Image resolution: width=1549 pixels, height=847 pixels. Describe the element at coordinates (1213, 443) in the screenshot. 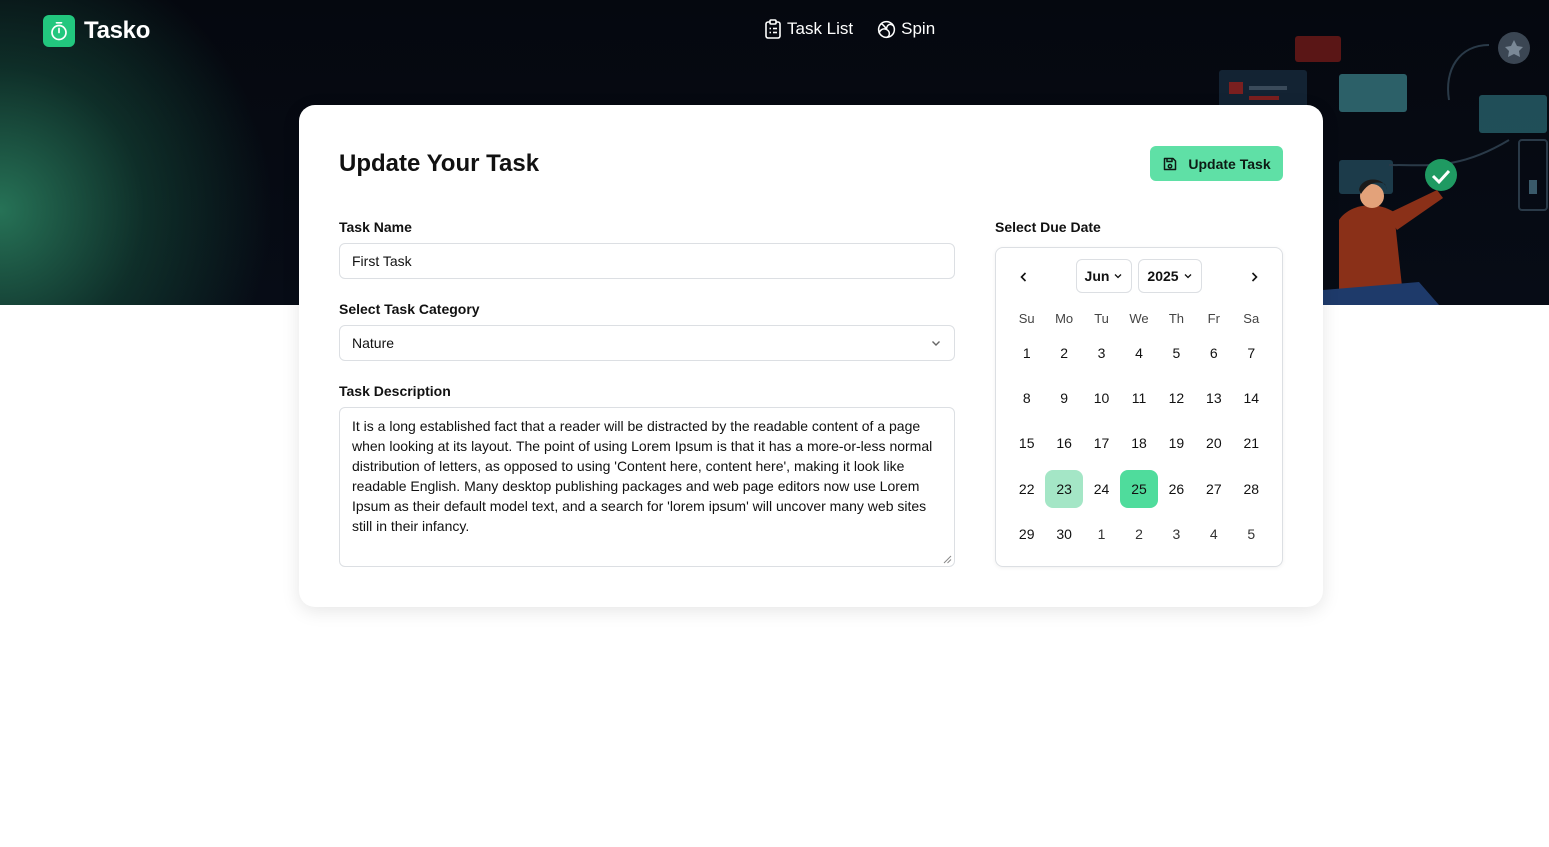

I see `calendar-day: 20` at that location.